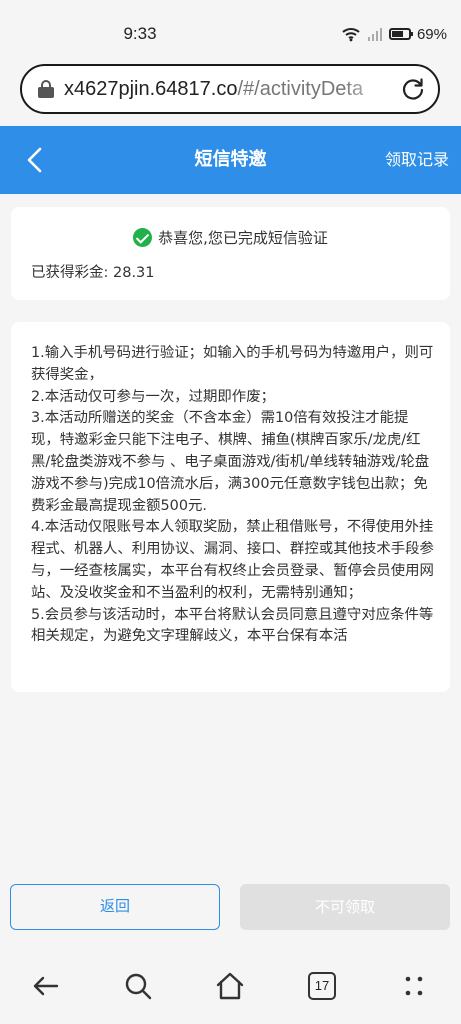 The image size is (461, 1024). Describe the element at coordinates (374, 34) in the screenshot. I see `signal-icon` at that location.